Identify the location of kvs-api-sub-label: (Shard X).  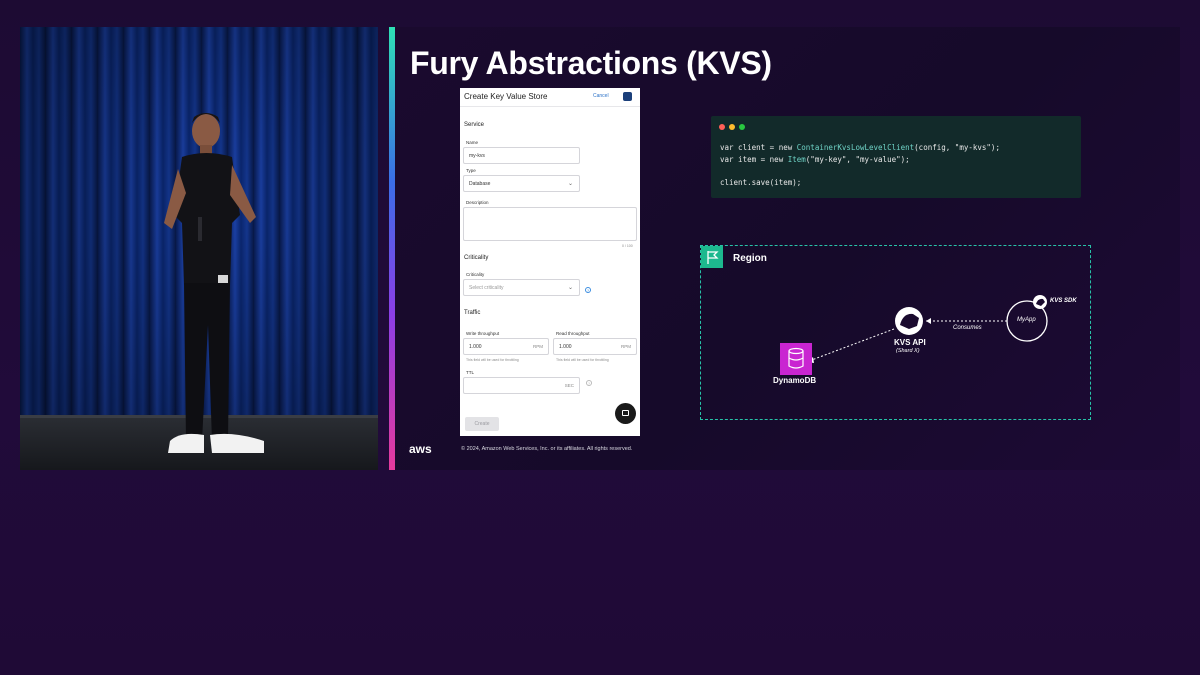
(908, 351).